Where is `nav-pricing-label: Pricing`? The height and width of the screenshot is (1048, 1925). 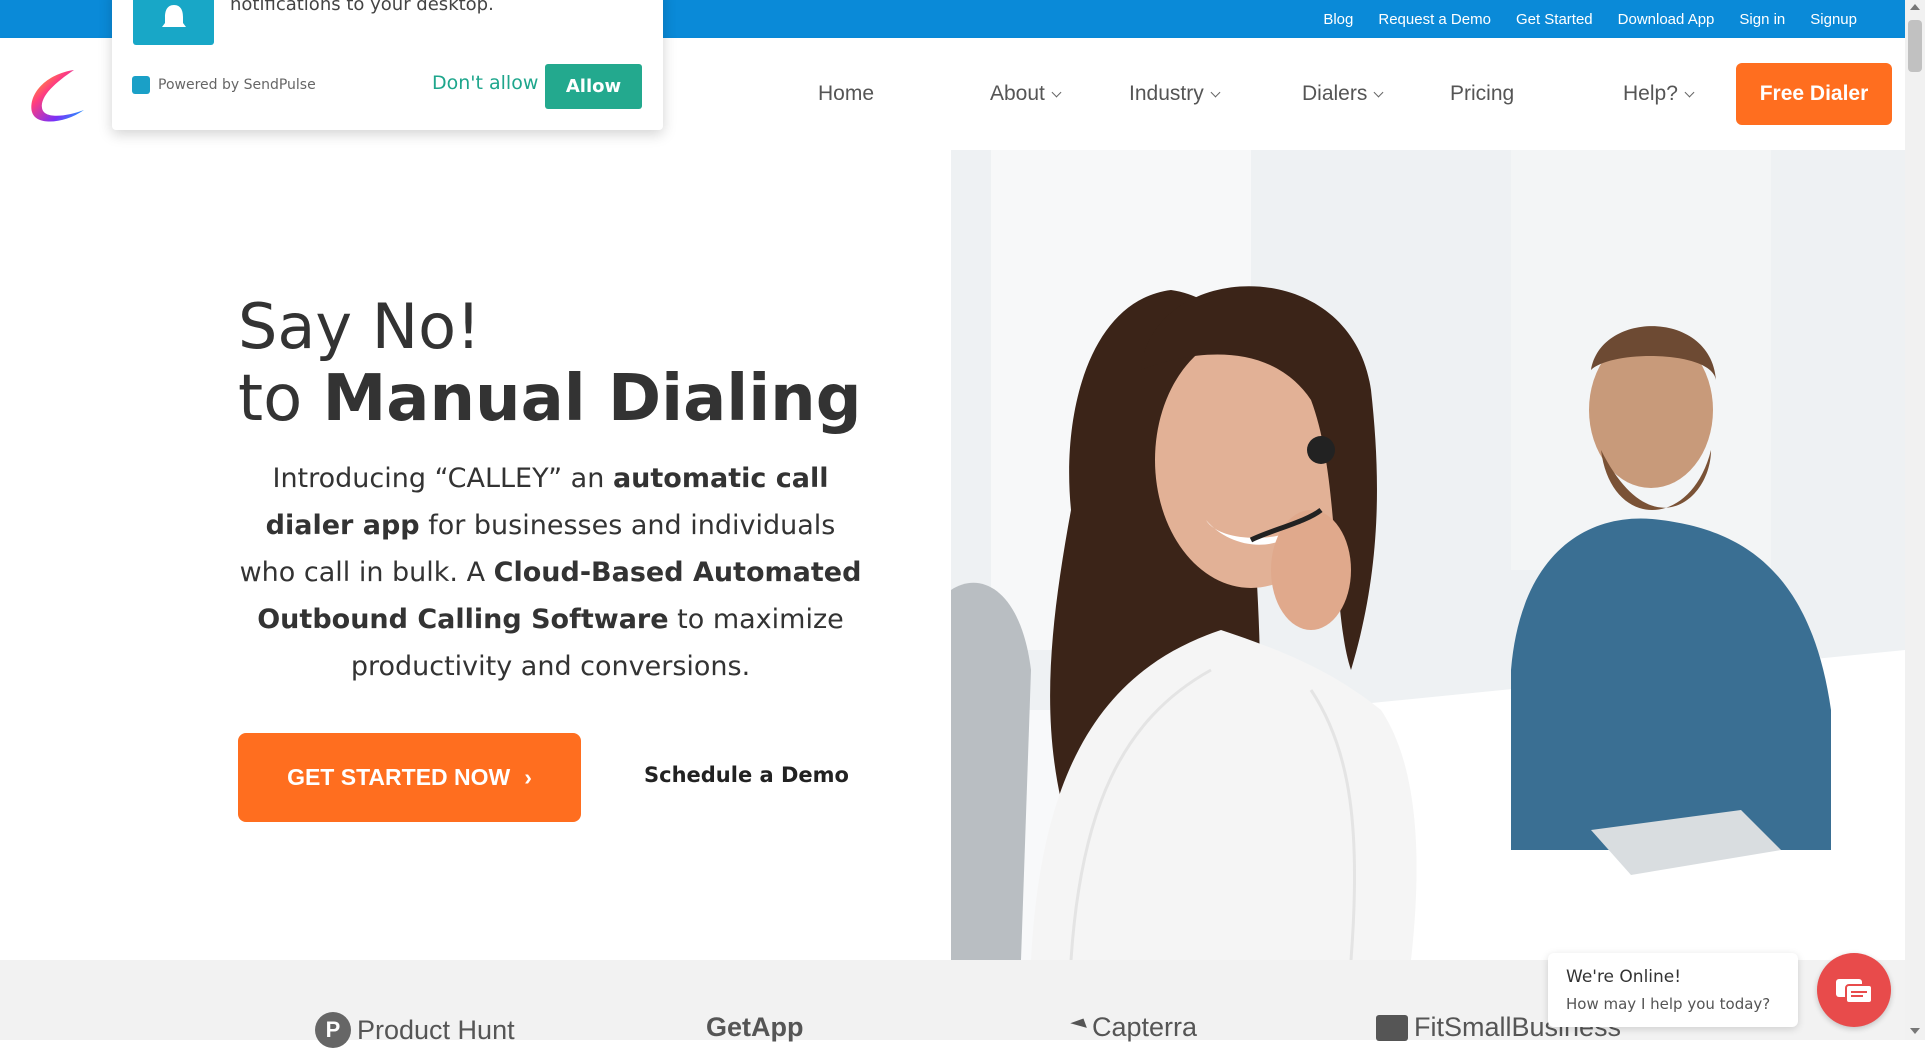
nav-pricing-label: Pricing is located at coordinates (1482, 93).